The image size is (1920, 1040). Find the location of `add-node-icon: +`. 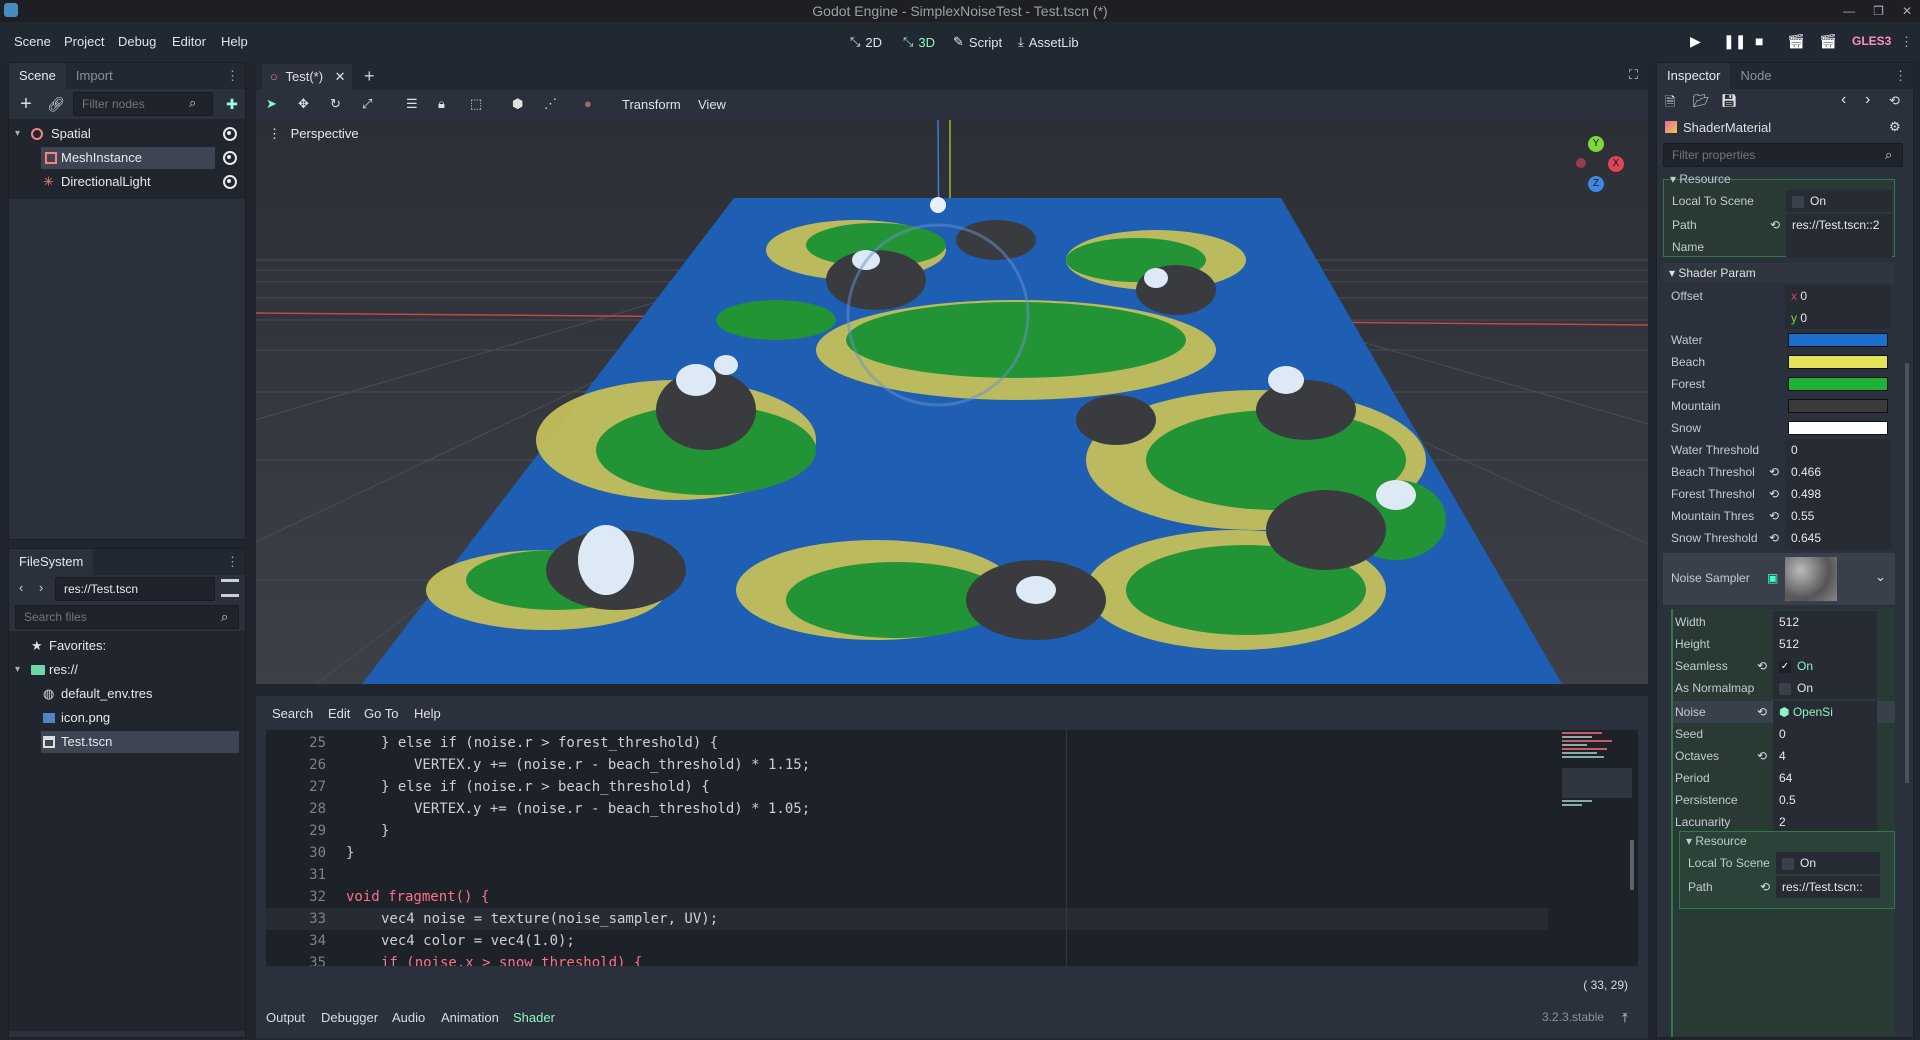

add-node-icon: + is located at coordinates (26, 104).